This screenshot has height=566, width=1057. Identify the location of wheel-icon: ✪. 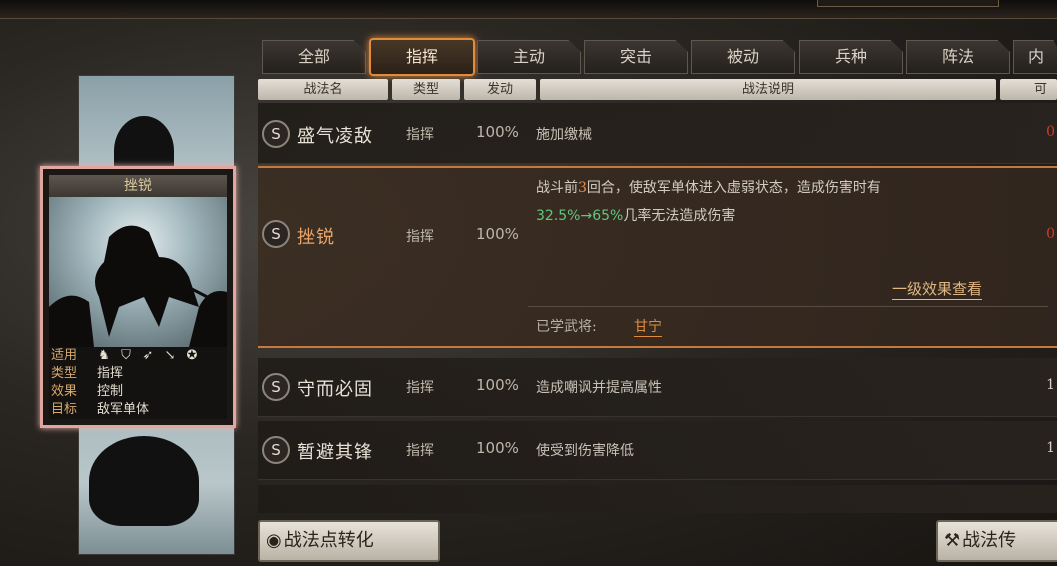
(192, 355).